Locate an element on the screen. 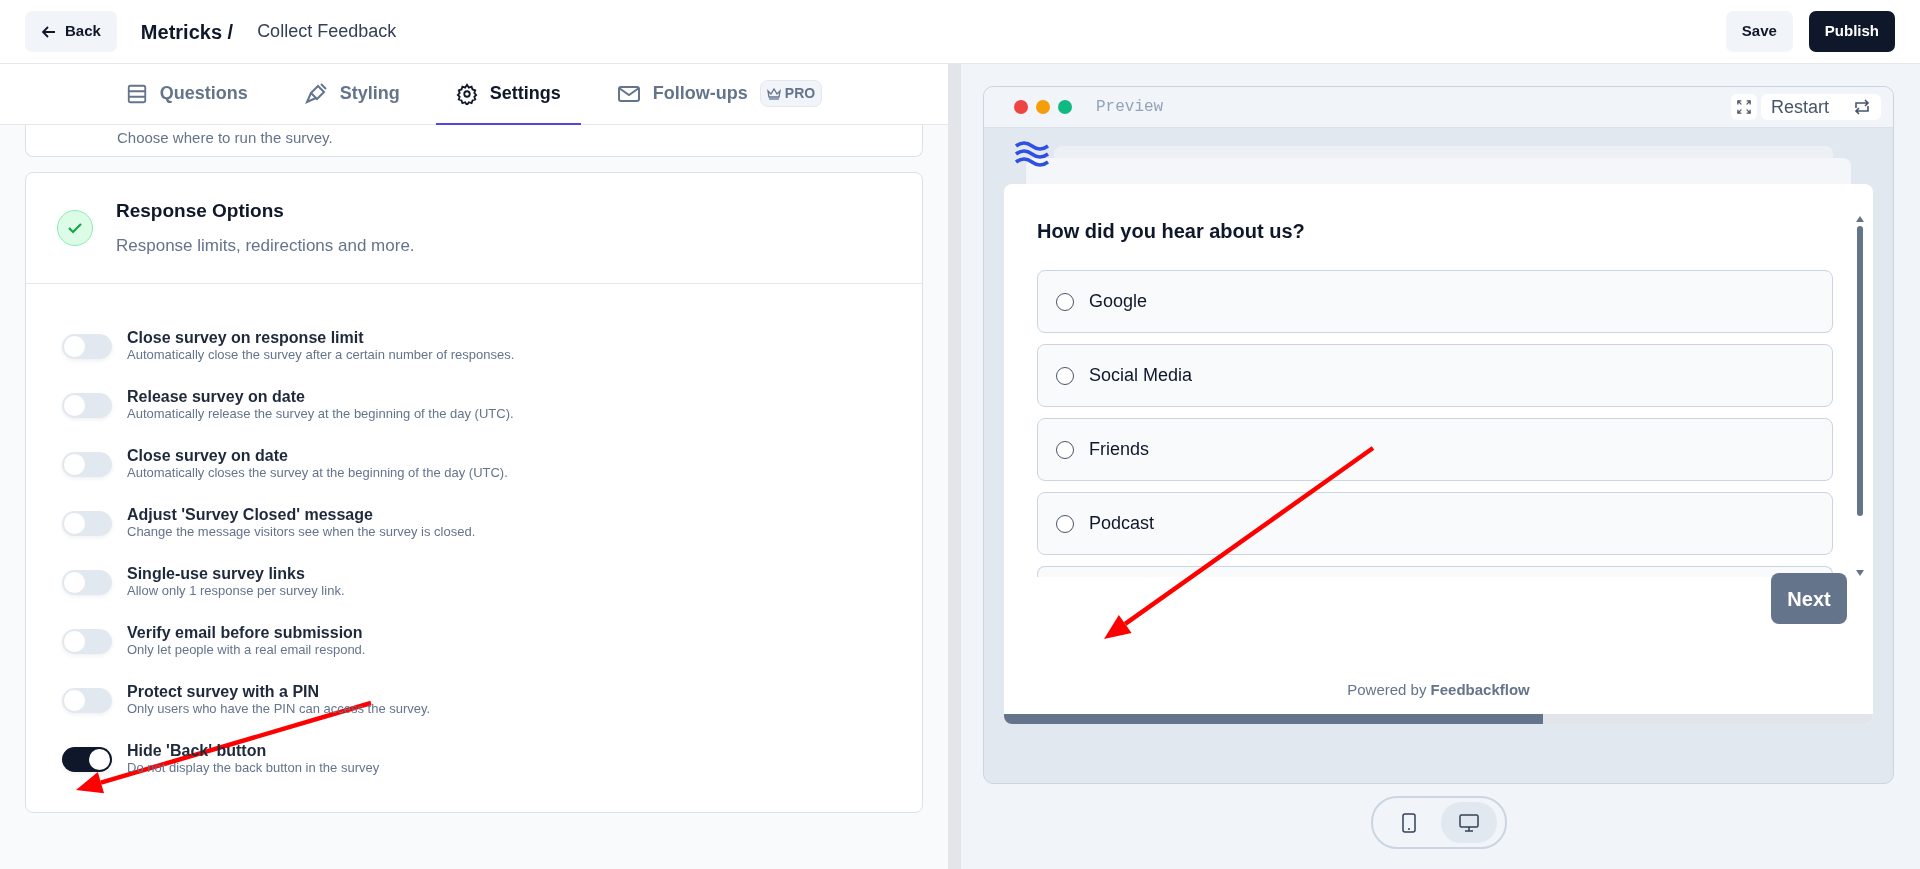  tab: Questions is located at coordinates (186, 94).